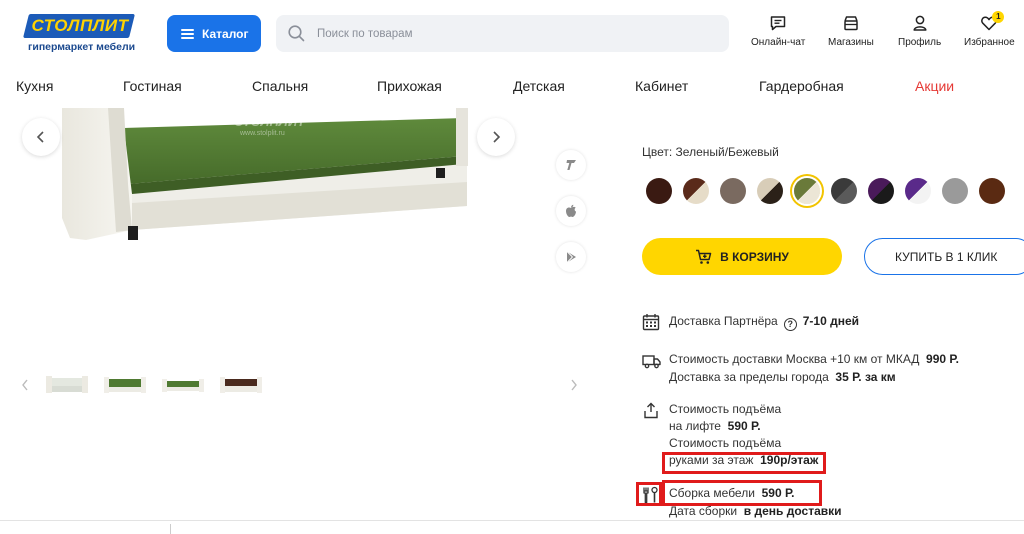  What do you see at coordinates (82, 47) in the screenshot?
I see `logo-subtitle: гипермаркет мебели` at bounding box center [82, 47].